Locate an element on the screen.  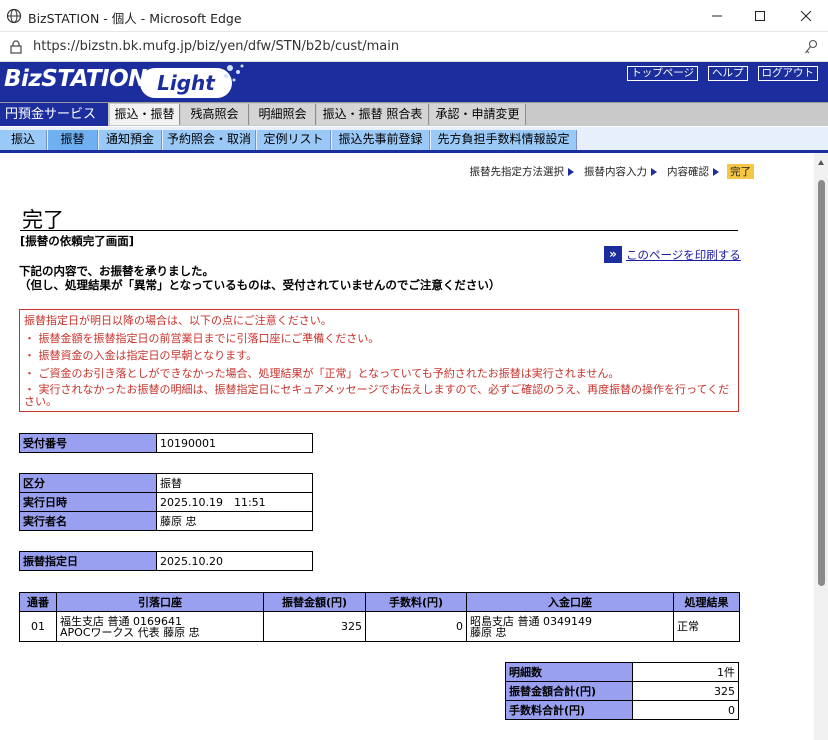
count-label: 明細数 is located at coordinates (569, 672).